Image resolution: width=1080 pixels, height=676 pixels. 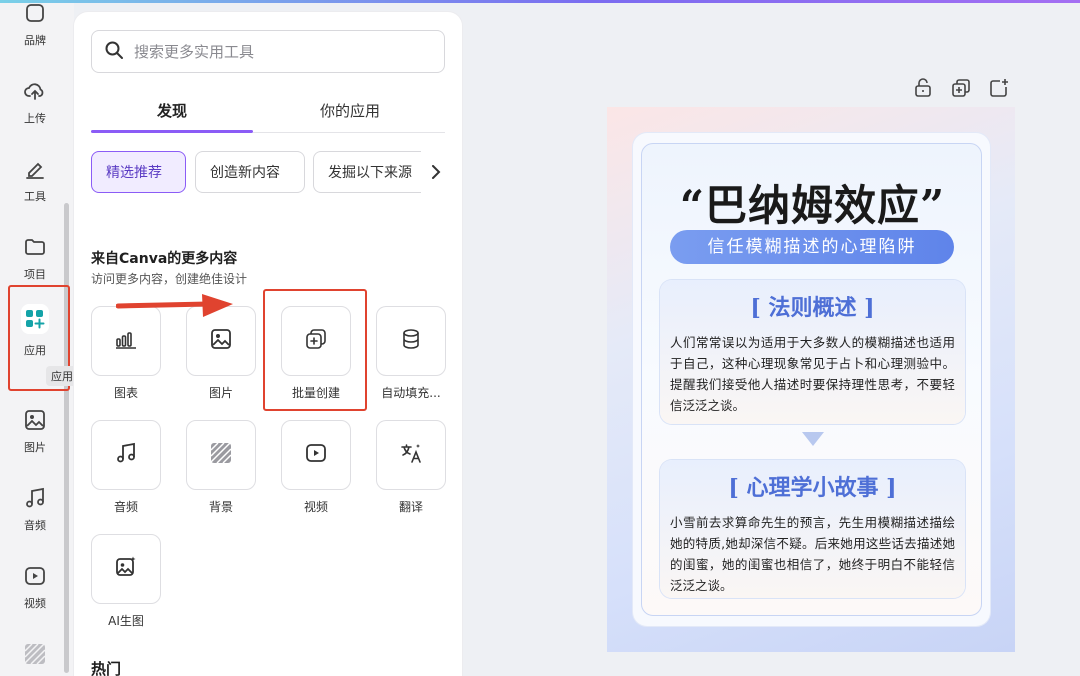 I want to click on top-progress-line, so click(x=540, y=1).